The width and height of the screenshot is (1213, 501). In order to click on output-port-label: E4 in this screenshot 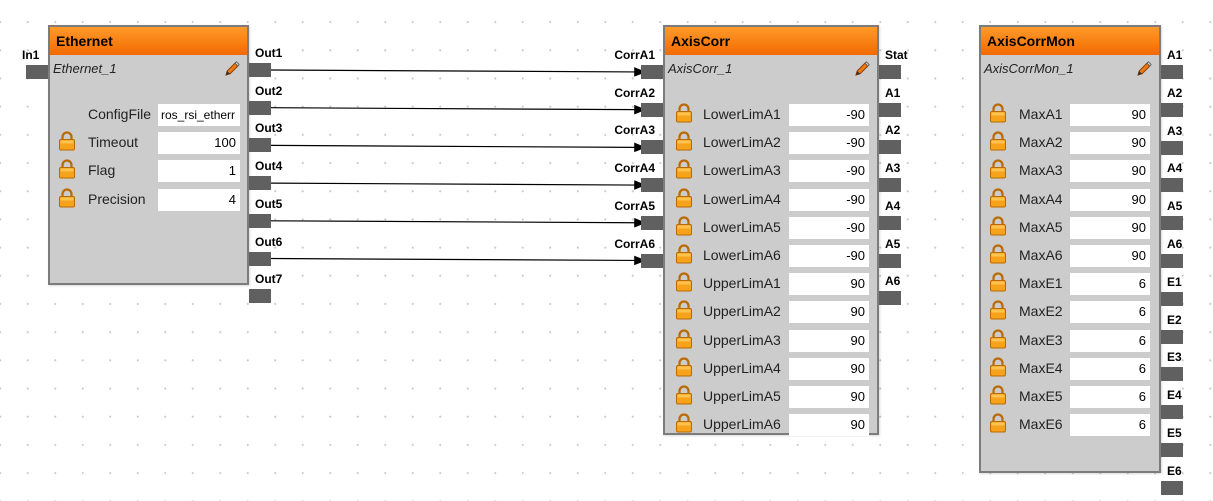, I will do `click(1174, 395)`.